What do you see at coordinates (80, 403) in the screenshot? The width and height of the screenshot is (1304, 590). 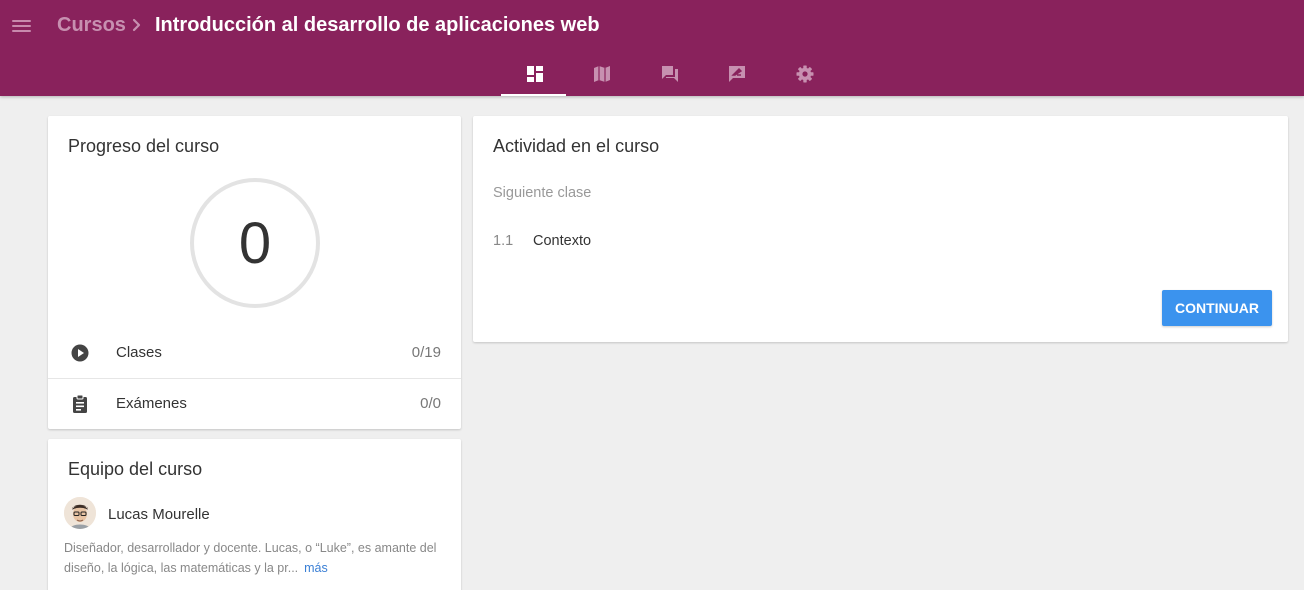 I see `assignment-icon` at bounding box center [80, 403].